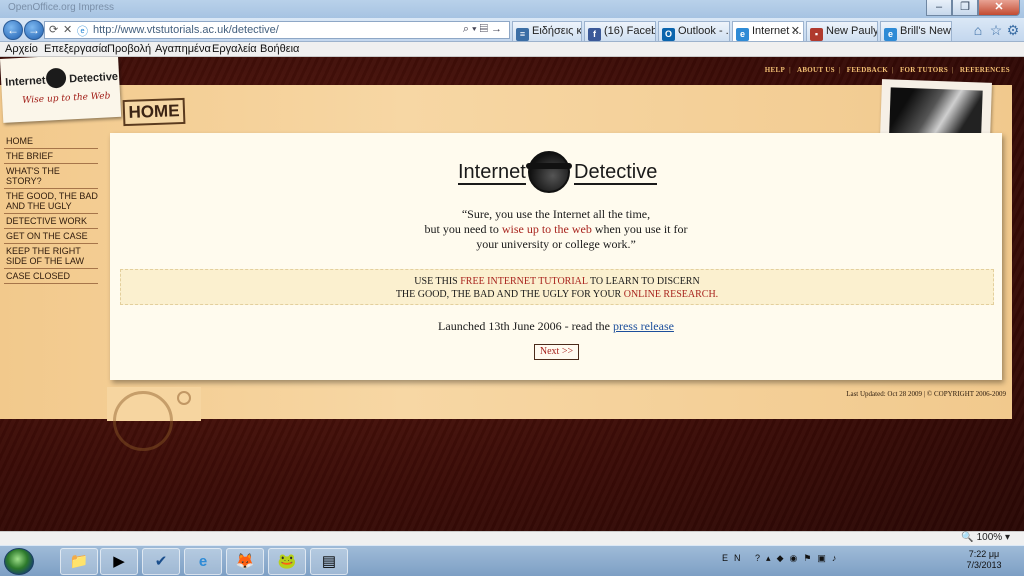  What do you see at coordinates (775, 70) in the screenshot?
I see `link-help: HELP` at bounding box center [775, 70].